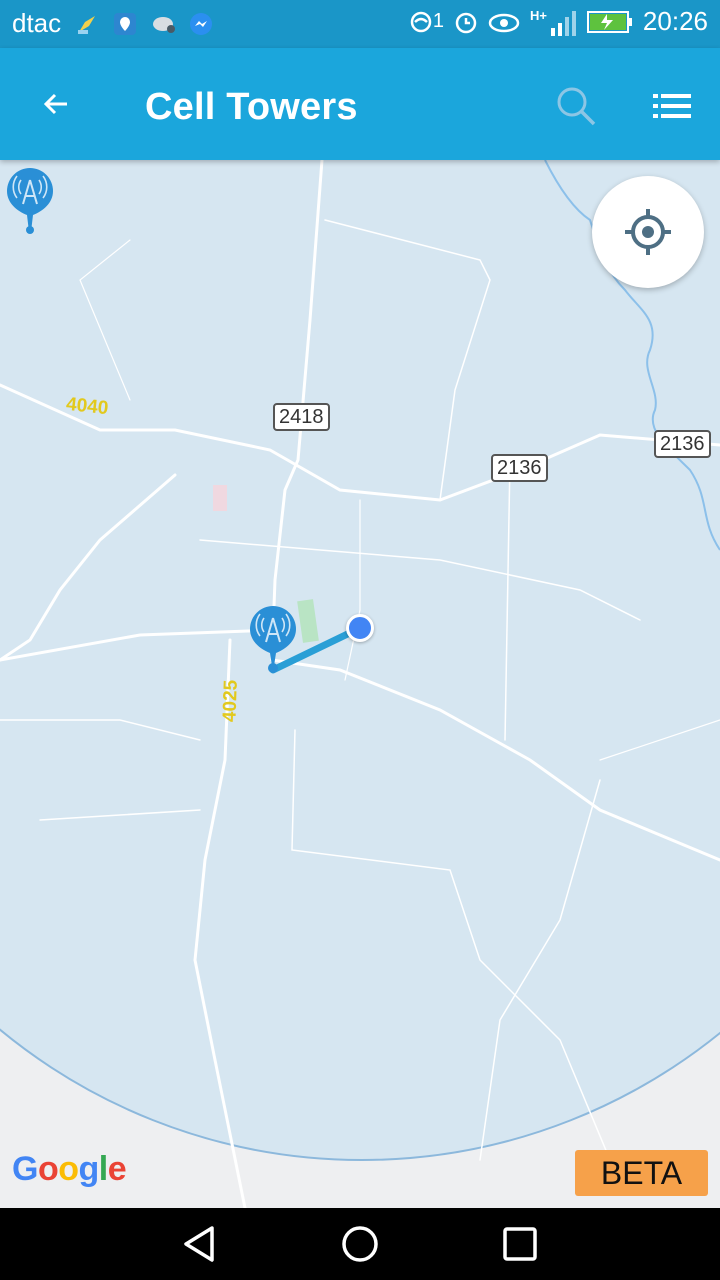 The height and width of the screenshot is (1280, 720). I want to click on search-icon, so click(576, 106).